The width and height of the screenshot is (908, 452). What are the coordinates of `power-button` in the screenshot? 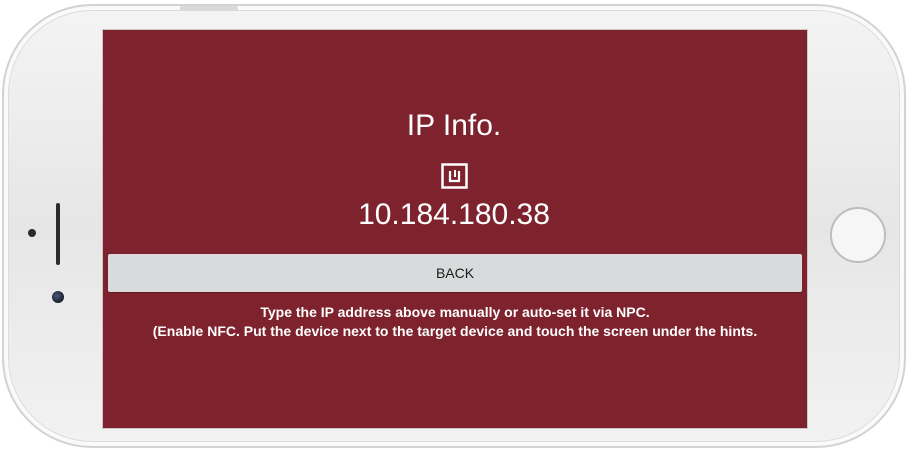 It's located at (209, 8).